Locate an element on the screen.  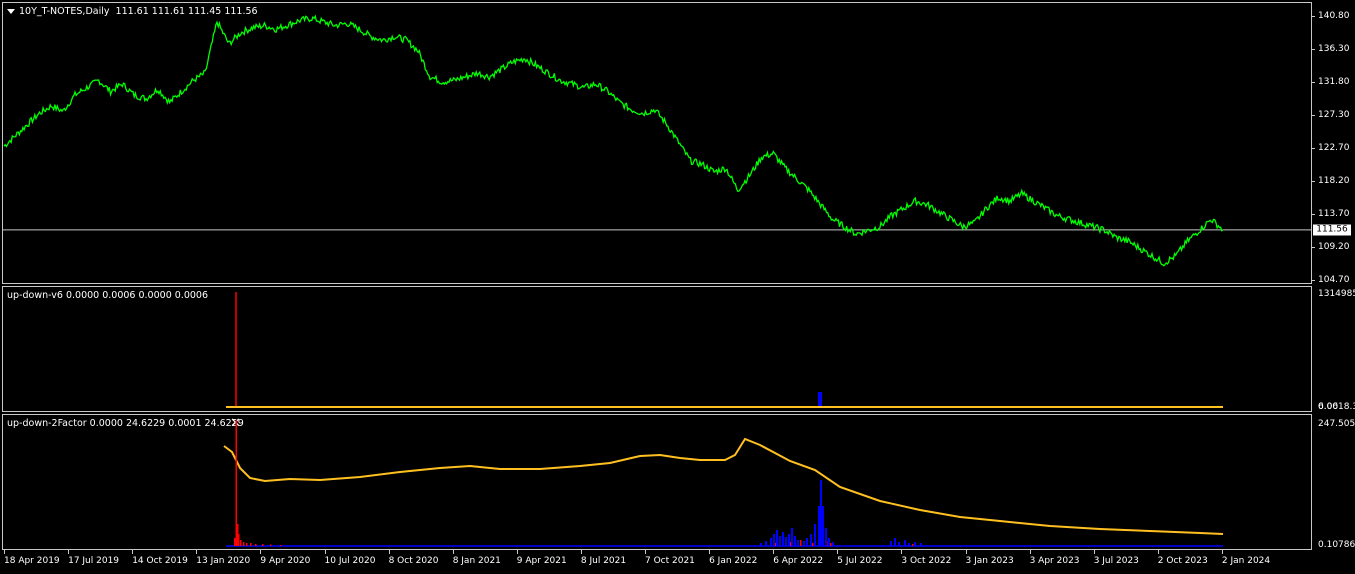
current-price-tag: 111.56 is located at coordinates (1332, 230).